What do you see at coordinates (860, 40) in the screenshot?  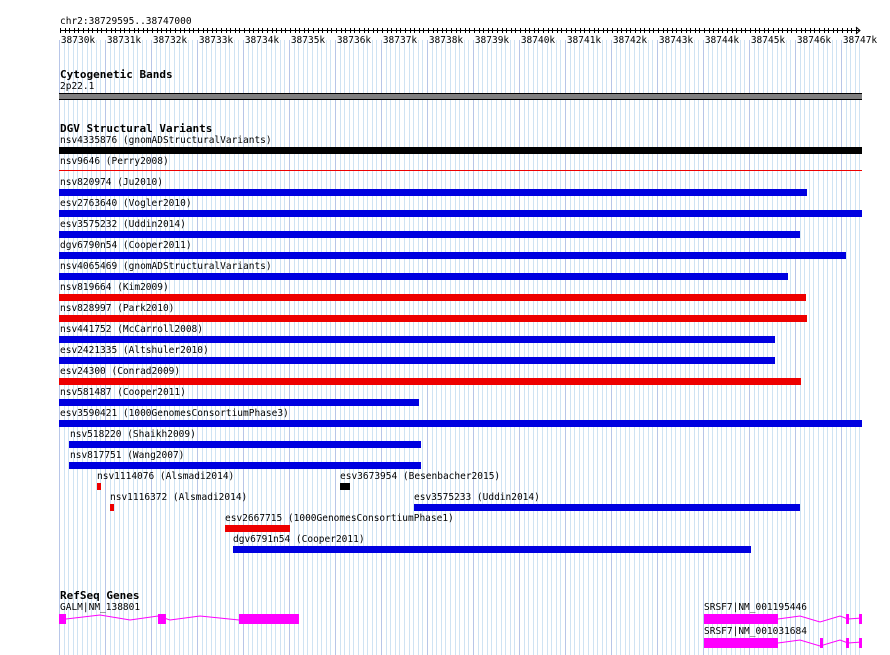 I see `ruler-tick-label: 38747k` at bounding box center [860, 40].